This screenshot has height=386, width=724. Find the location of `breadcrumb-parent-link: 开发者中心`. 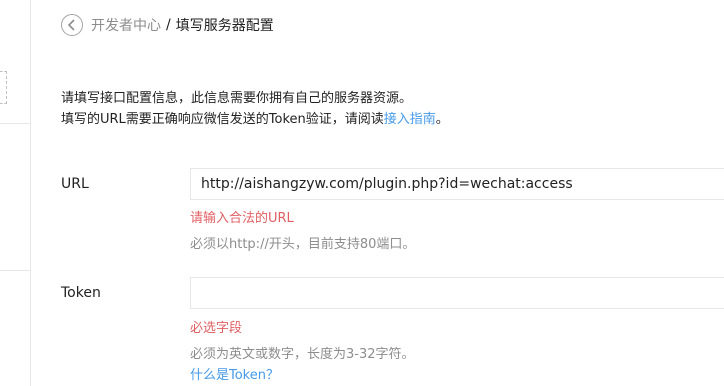

breadcrumb-parent-link: 开发者中心 is located at coordinates (126, 25).